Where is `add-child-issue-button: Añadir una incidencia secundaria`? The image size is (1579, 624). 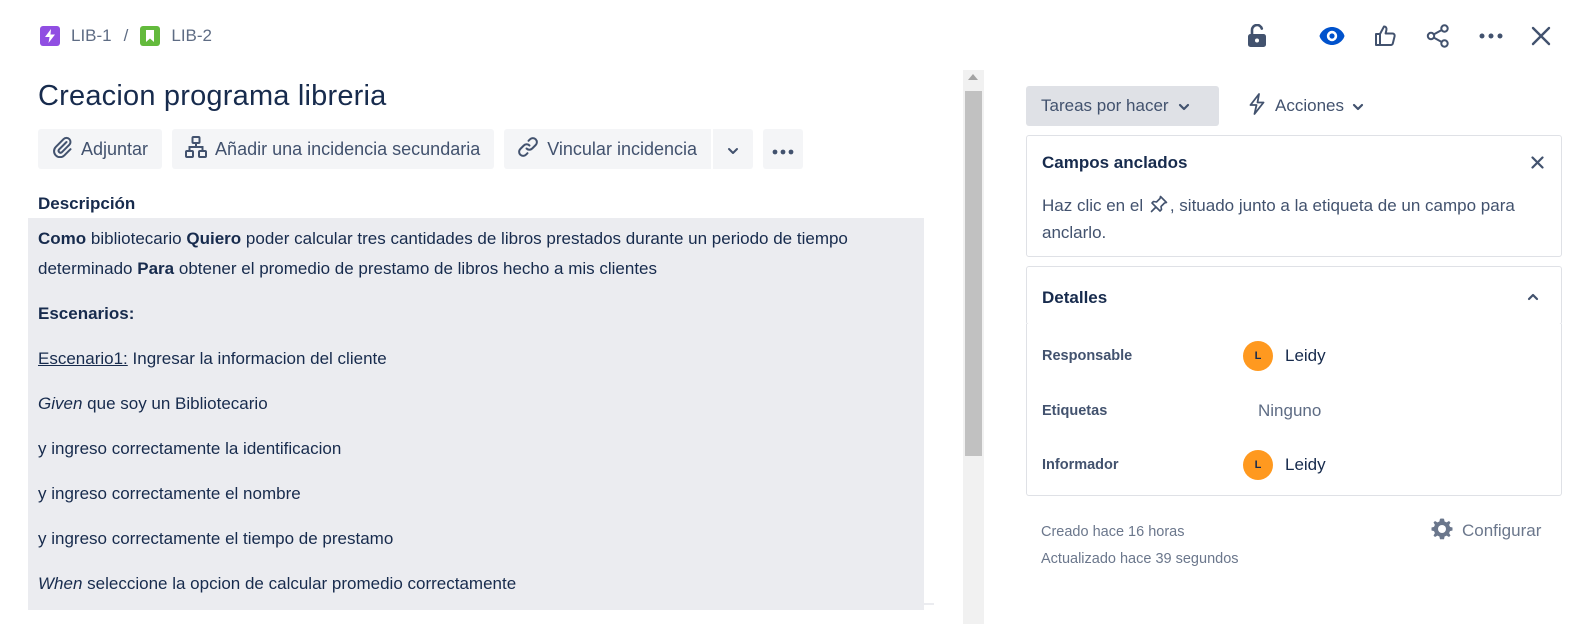 add-child-issue-button: Añadir una incidencia secundaria is located at coordinates (333, 149).